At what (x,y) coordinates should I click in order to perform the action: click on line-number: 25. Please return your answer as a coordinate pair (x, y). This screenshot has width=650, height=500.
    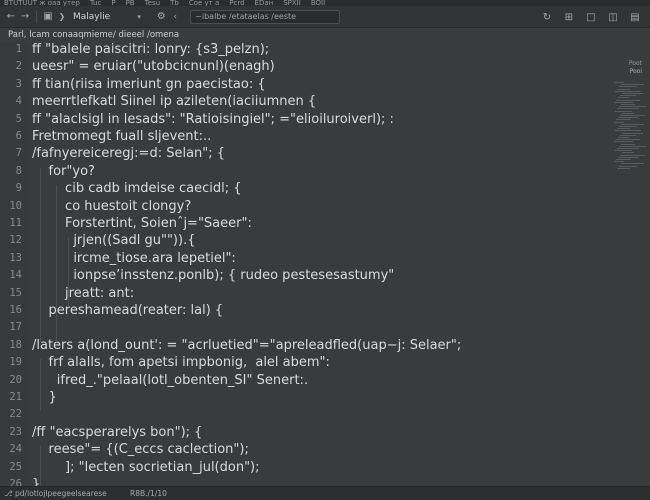
    Looking at the image, I should click on (15, 466).